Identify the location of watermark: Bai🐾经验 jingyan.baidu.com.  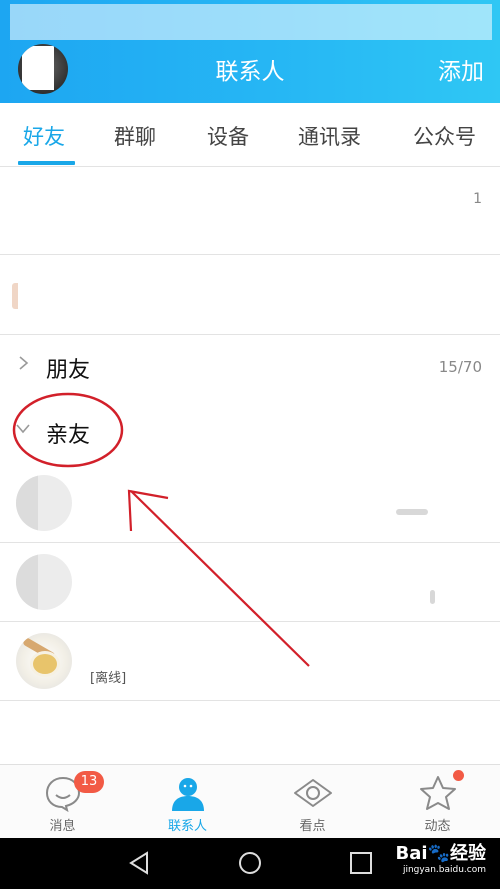
(441, 860).